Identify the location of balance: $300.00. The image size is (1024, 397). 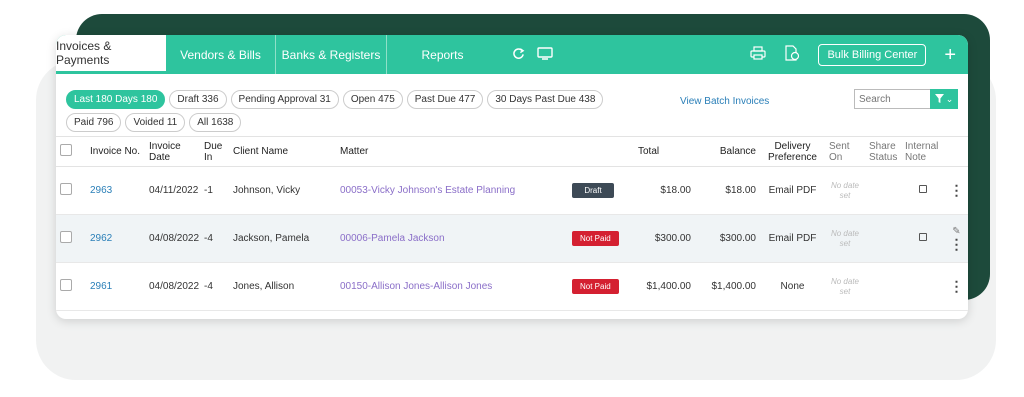
(727, 238).